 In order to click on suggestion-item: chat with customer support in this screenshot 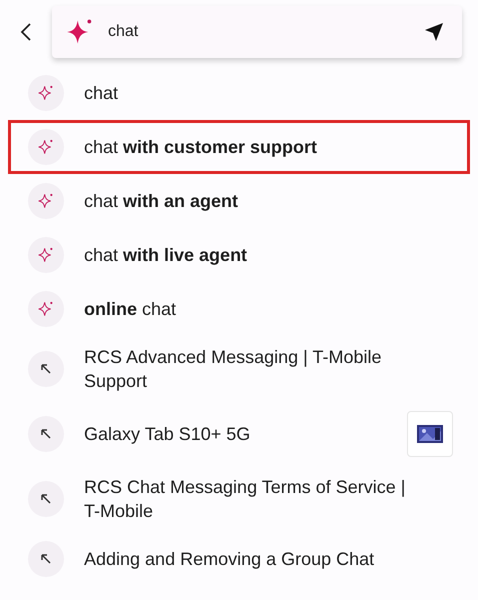, I will do `click(239, 147)`.